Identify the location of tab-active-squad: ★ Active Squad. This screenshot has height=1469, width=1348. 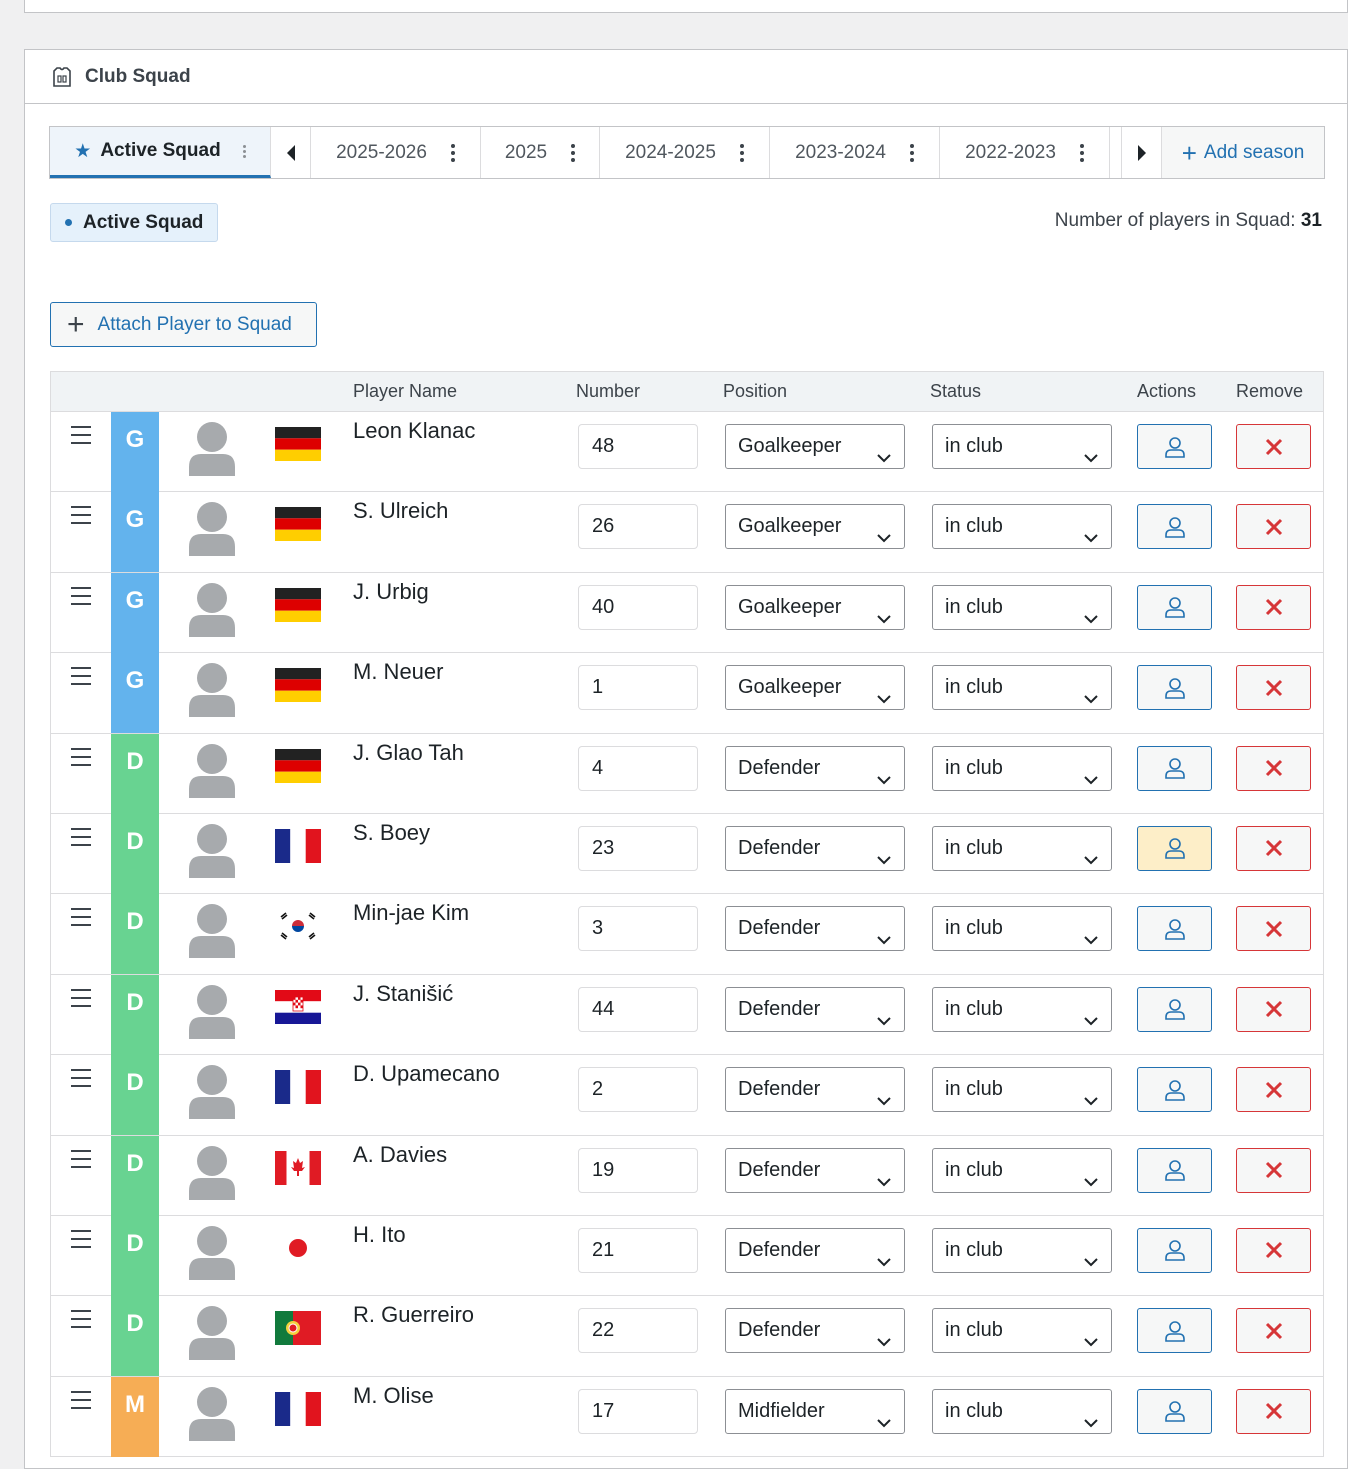
(160, 152).